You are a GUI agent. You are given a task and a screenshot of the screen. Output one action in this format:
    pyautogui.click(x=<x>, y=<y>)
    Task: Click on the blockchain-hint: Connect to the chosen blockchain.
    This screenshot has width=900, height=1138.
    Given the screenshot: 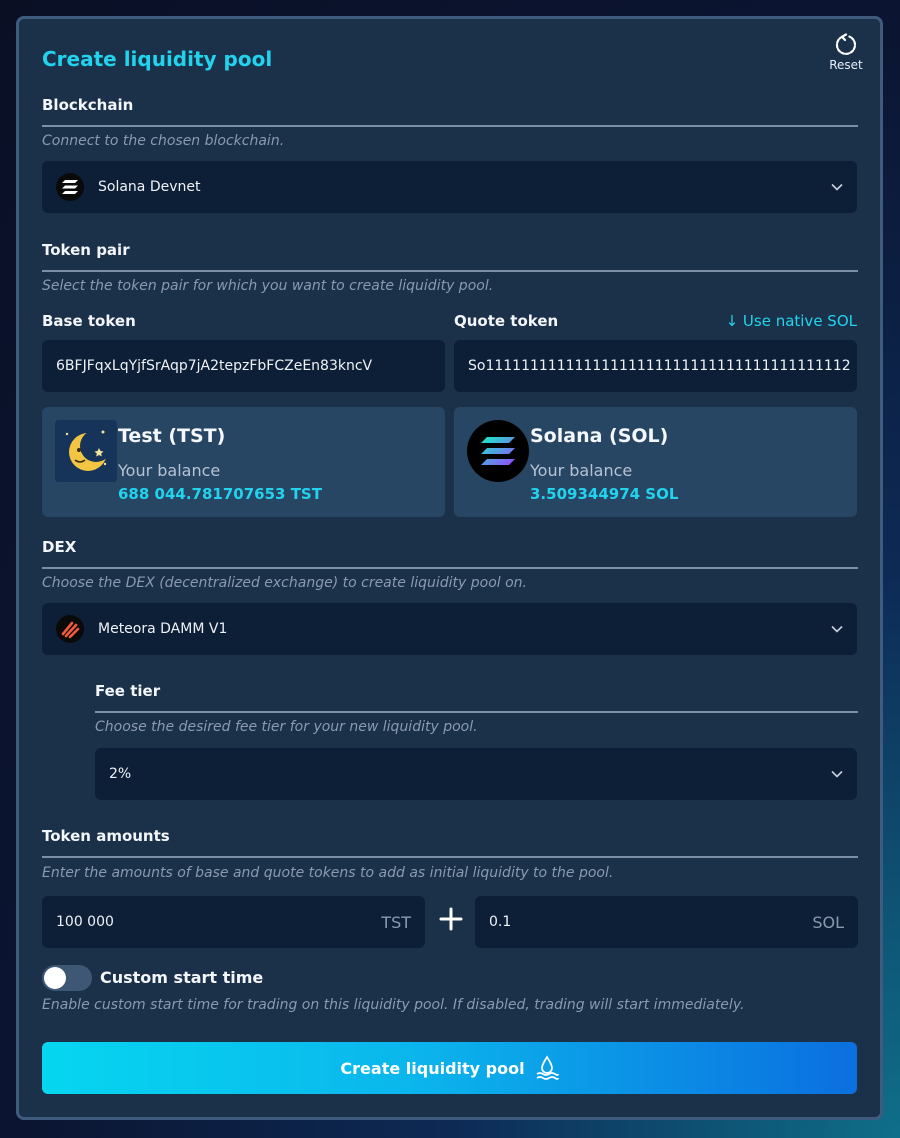 What is the action you would take?
    pyautogui.click(x=163, y=141)
    